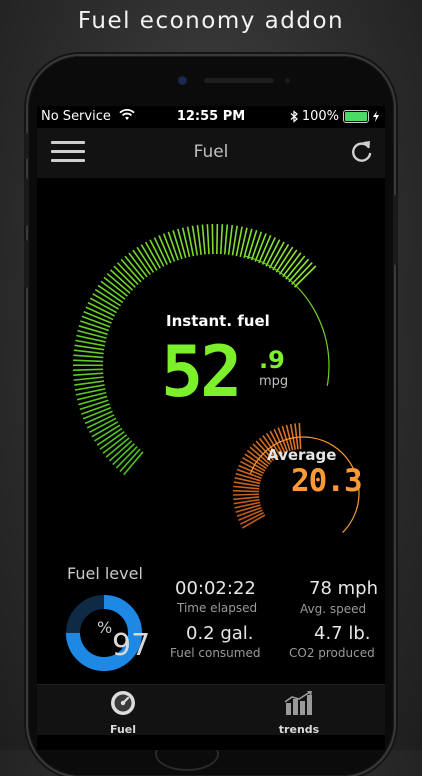 The width and height of the screenshot is (422, 776). What do you see at coordinates (301, 455) in the screenshot?
I see `average-label: Average` at bounding box center [301, 455].